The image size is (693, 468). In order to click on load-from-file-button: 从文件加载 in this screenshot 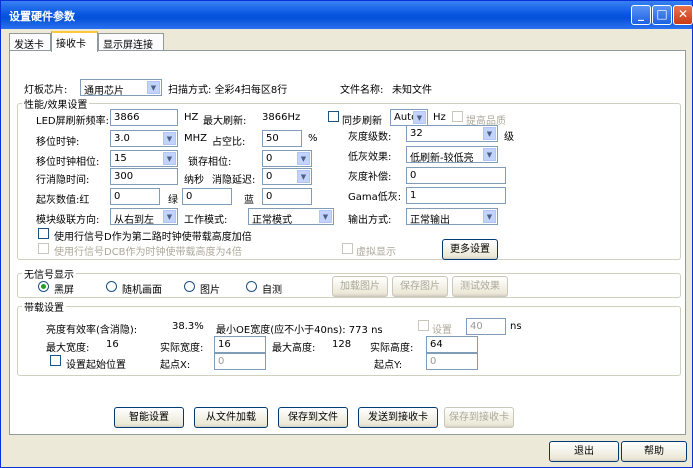, I will do `click(231, 417)`.